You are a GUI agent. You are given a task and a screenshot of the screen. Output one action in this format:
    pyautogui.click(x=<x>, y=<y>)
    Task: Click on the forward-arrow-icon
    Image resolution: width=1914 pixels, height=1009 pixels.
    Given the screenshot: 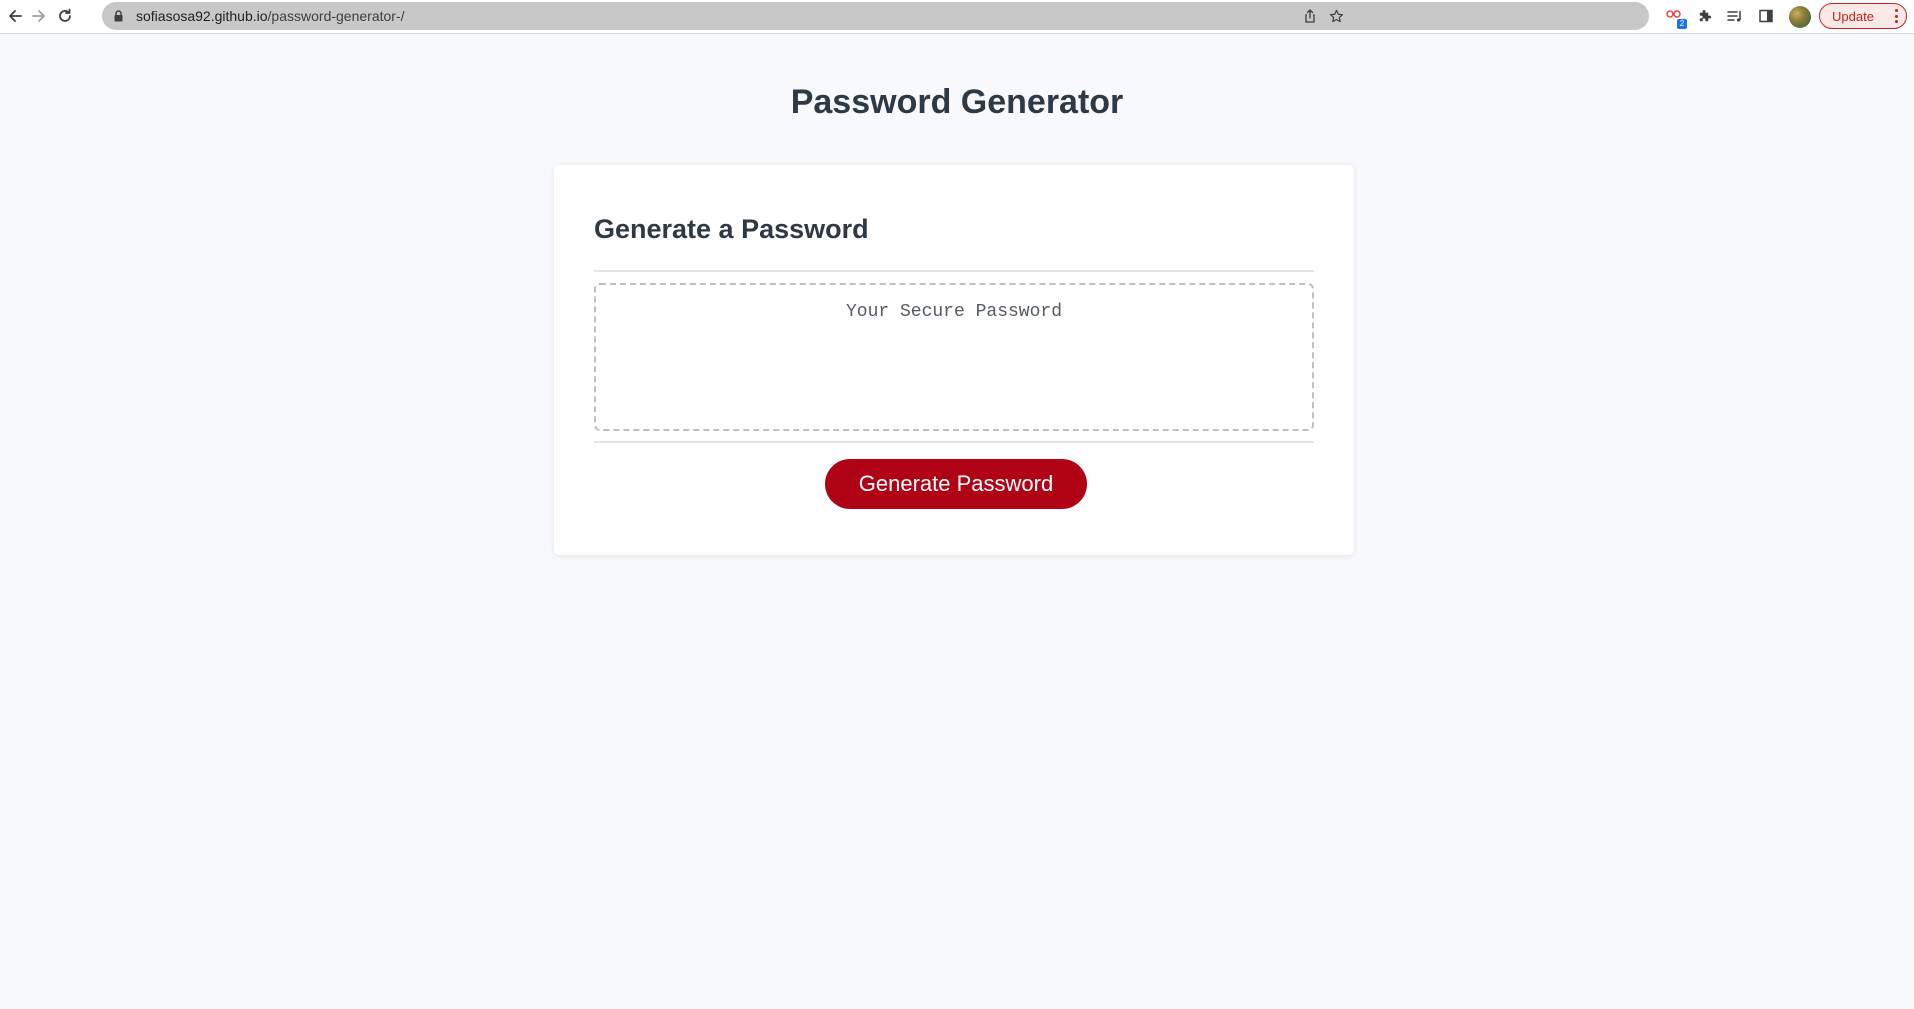 What is the action you would take?
    pyautogui.click(x=39, y=16)
    